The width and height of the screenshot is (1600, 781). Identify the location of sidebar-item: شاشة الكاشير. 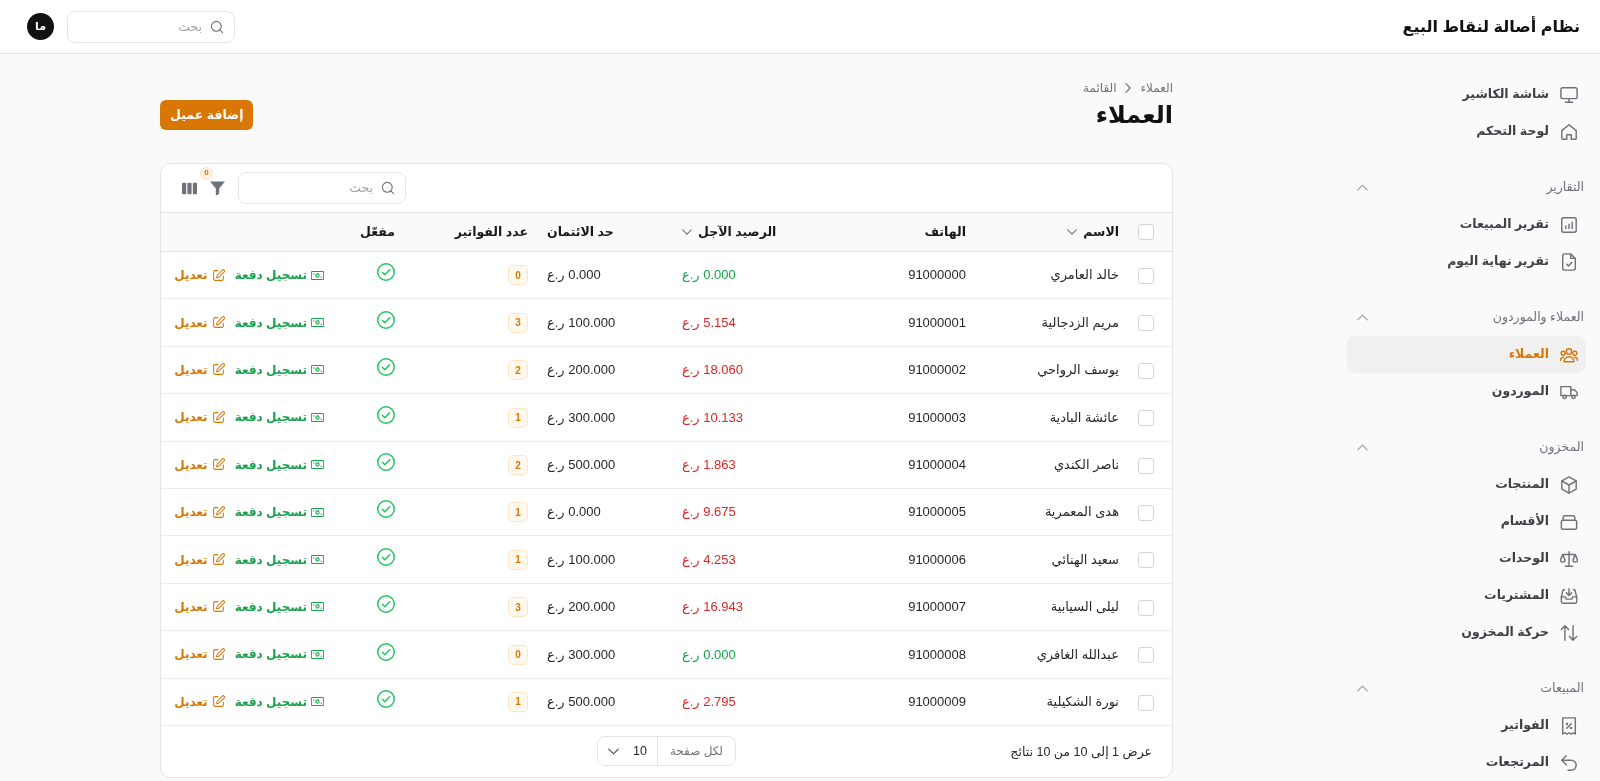
(1466, 94).